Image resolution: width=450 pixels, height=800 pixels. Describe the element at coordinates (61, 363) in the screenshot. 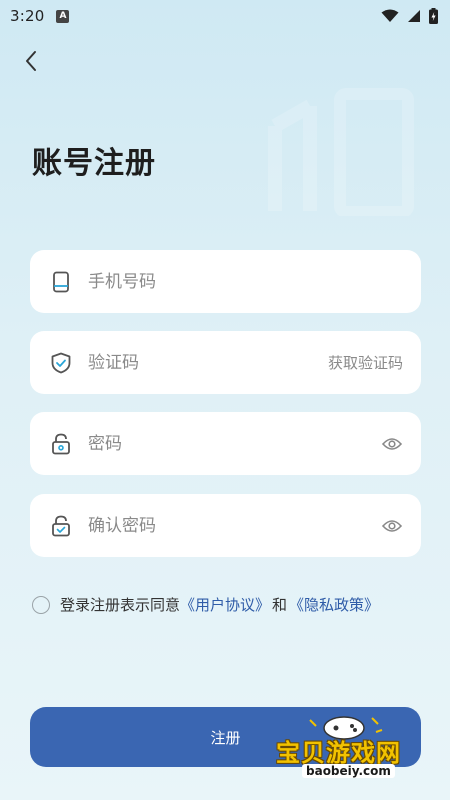

I see `shield-check-icon` at that location.